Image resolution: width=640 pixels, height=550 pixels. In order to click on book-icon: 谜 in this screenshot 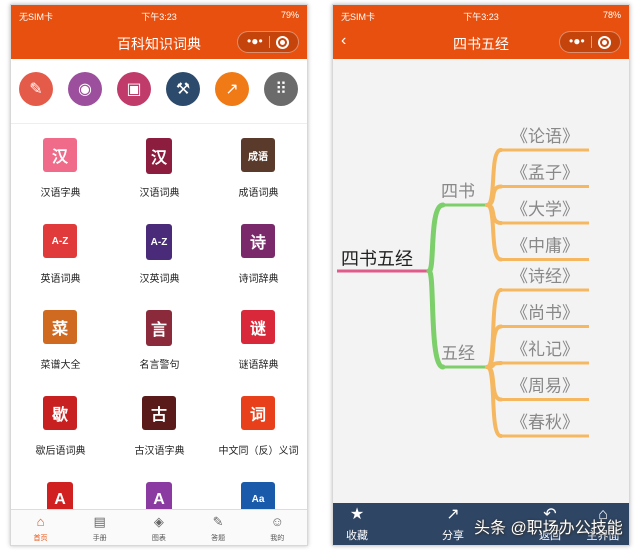, I will do `click(258, 327)`.